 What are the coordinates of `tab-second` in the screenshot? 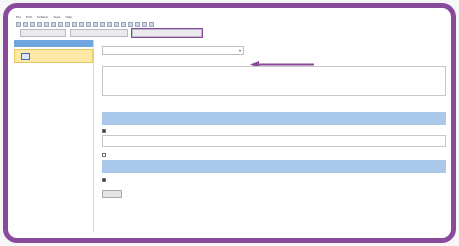 It's located at (99, 33).